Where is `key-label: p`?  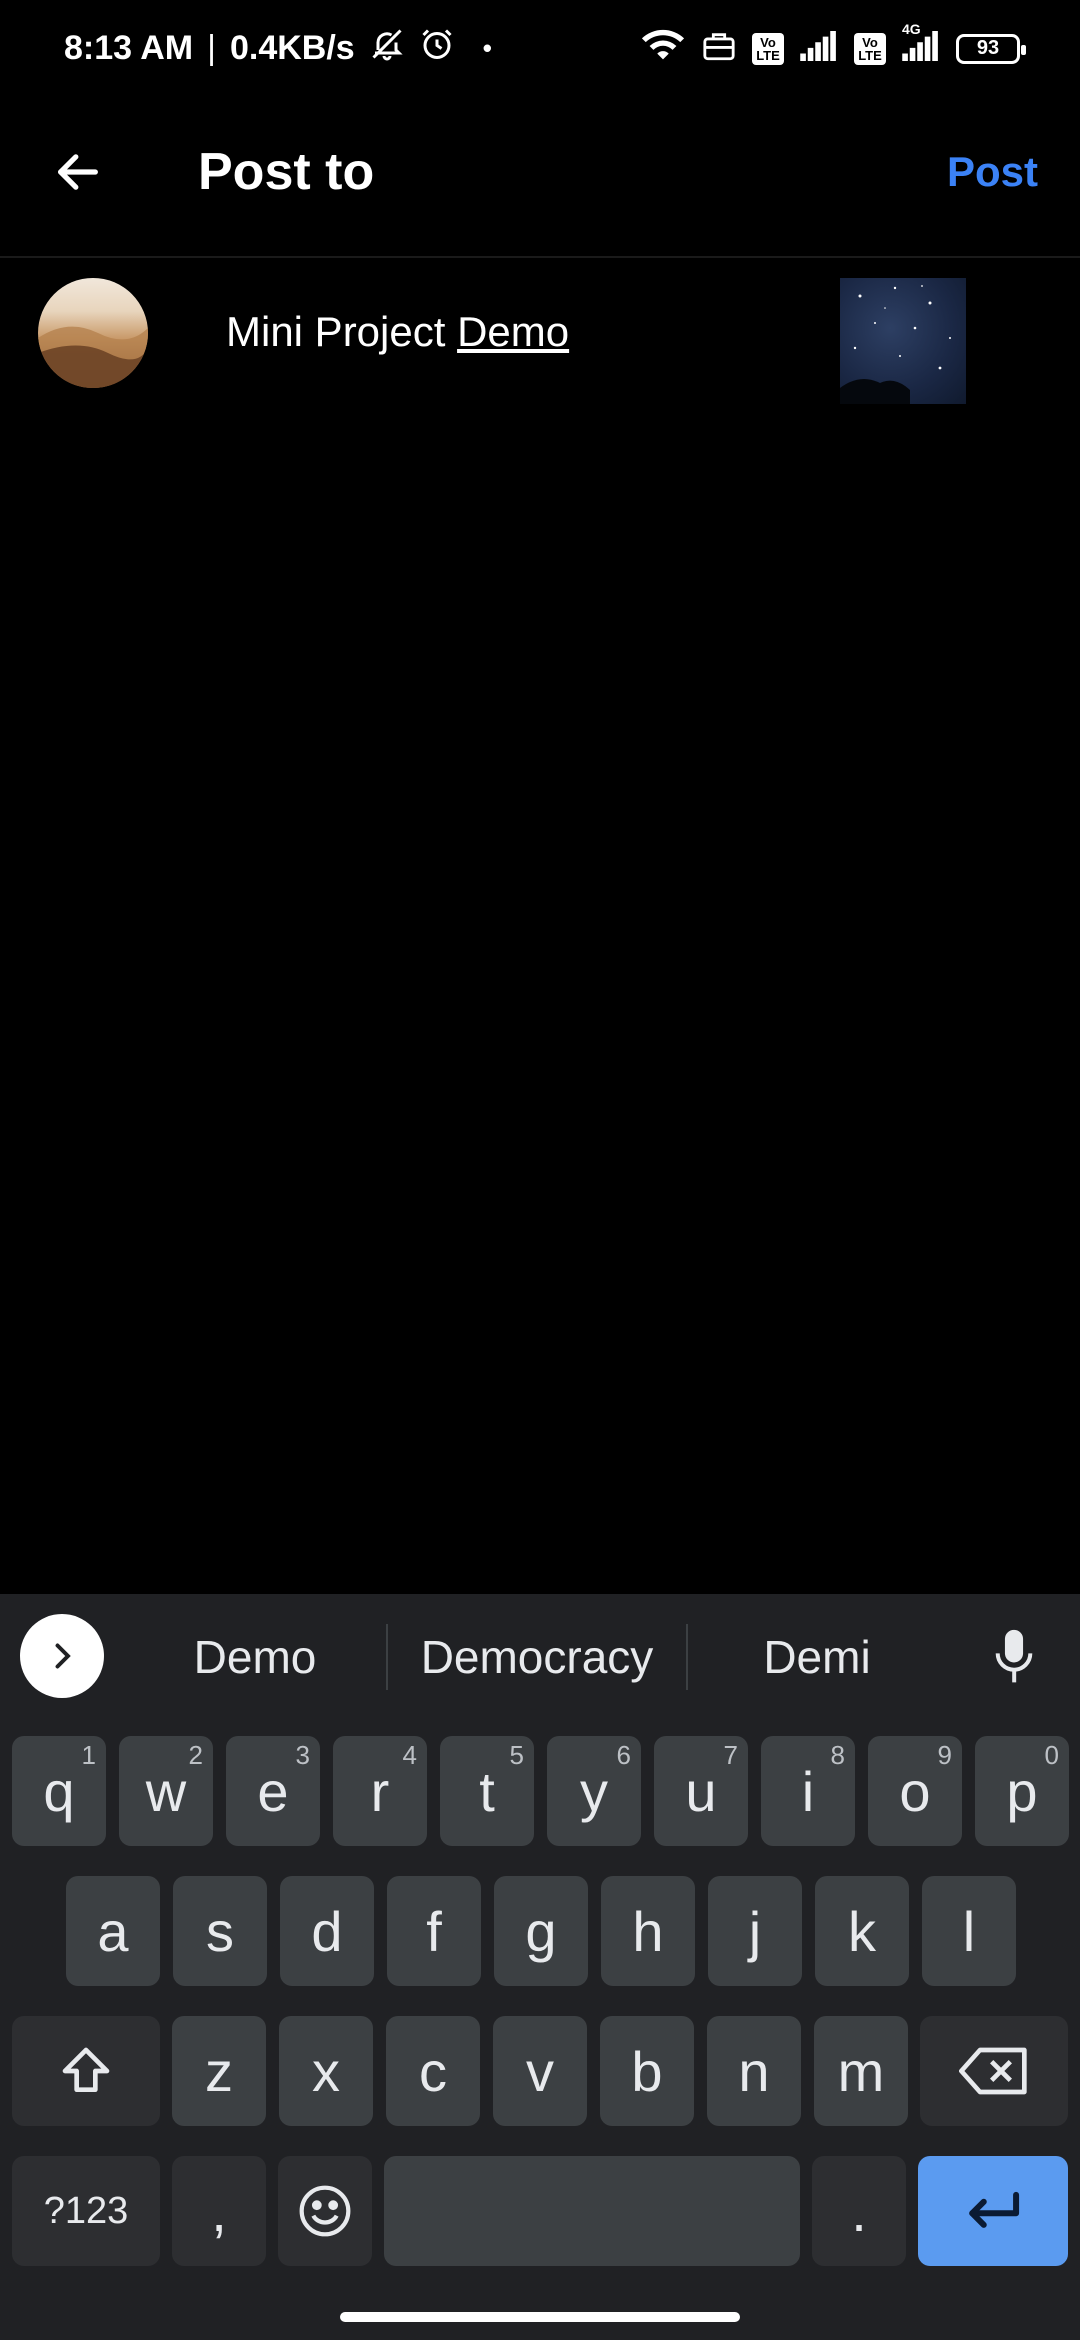 key-label: p is located at coordinates (1022, 1791).